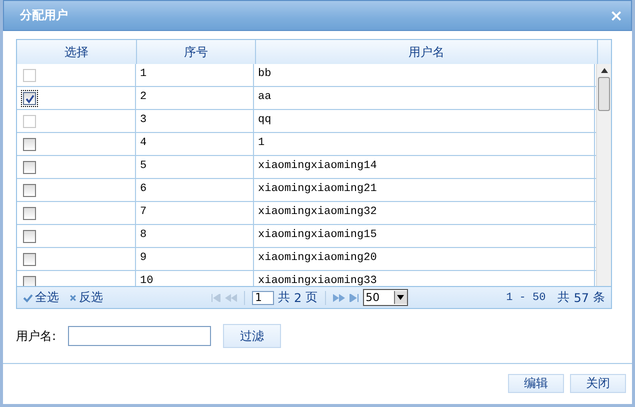 This screenshot has width=635, height=407. What do you see at coordinates (385, 297) in the screenshot?
I see `page-size-select: 50` at bounding box center [385, 297].